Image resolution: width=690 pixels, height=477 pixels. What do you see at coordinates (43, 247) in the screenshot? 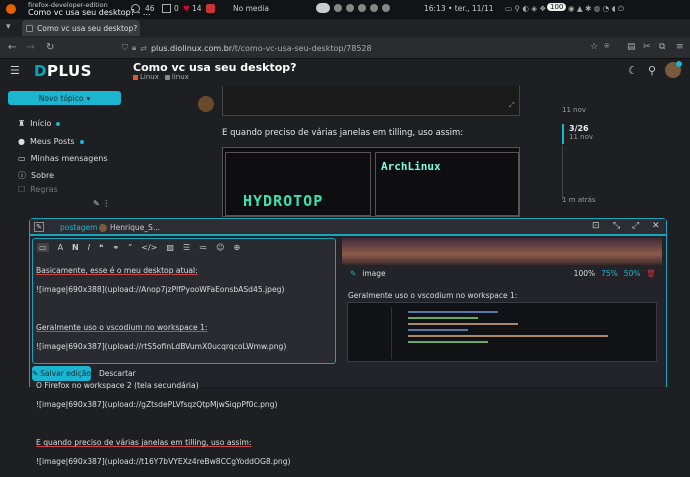
I see `markdown-toggle-icon: ▭` at bounding box center [43, 247].